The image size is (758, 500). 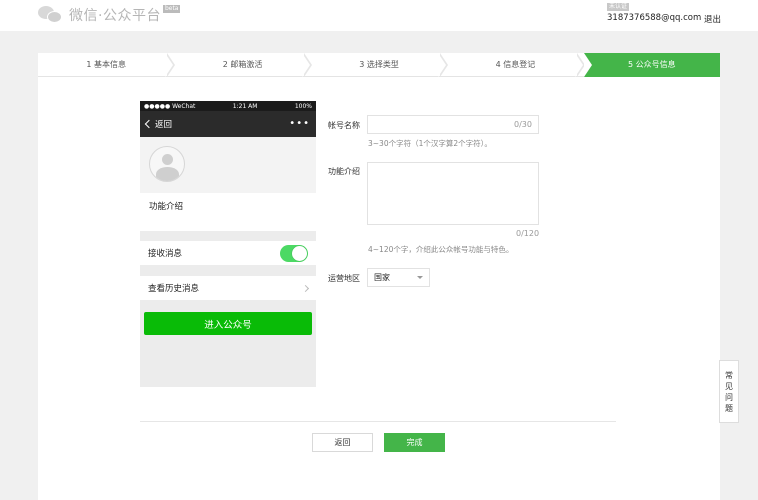 I want to click on intro-hint: 4~120个字，介绍此公众帐号功能与特色。, so click(x=441, y=249).